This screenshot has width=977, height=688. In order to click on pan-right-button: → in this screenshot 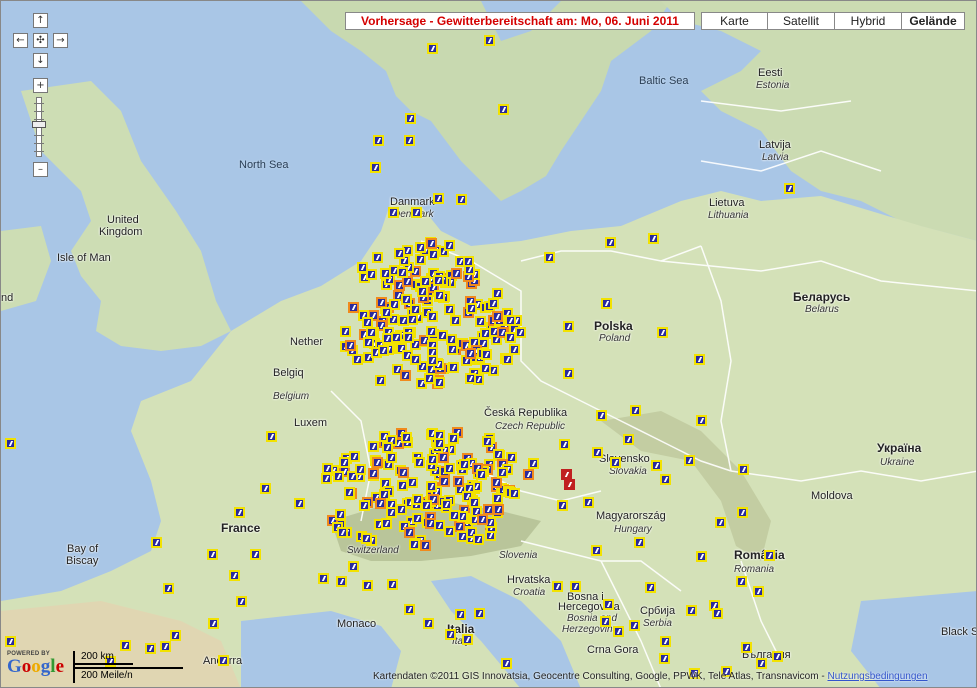, I will do `click(60, 40)`.